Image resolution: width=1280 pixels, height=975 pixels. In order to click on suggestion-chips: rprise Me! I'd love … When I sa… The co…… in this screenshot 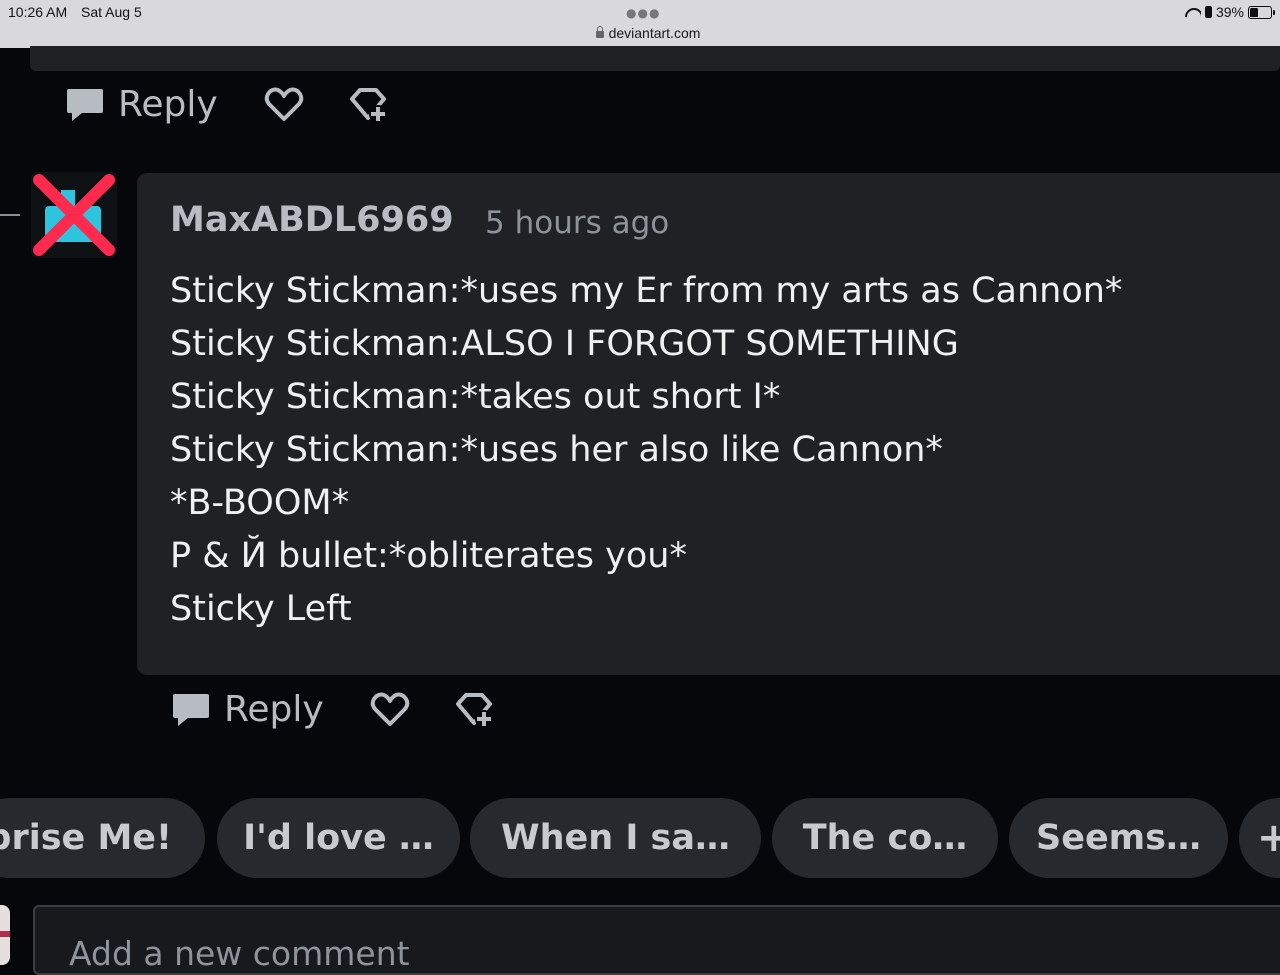, I will do `click(640, 838)`.